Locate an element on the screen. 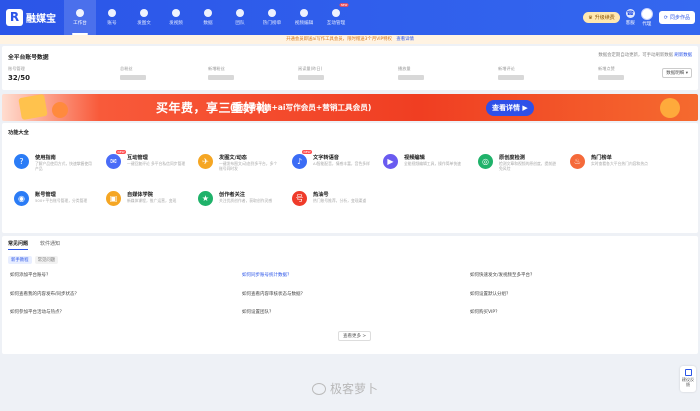  nav-item-7: 视频编辑 is located at coordinates (304, 17).